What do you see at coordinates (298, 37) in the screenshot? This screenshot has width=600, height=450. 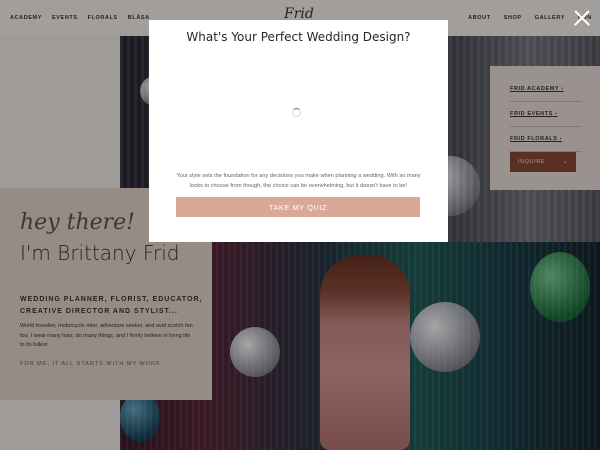 I see `modal-title: What's Your Perfect Wedding Design?` at bounding box center [298, 37].